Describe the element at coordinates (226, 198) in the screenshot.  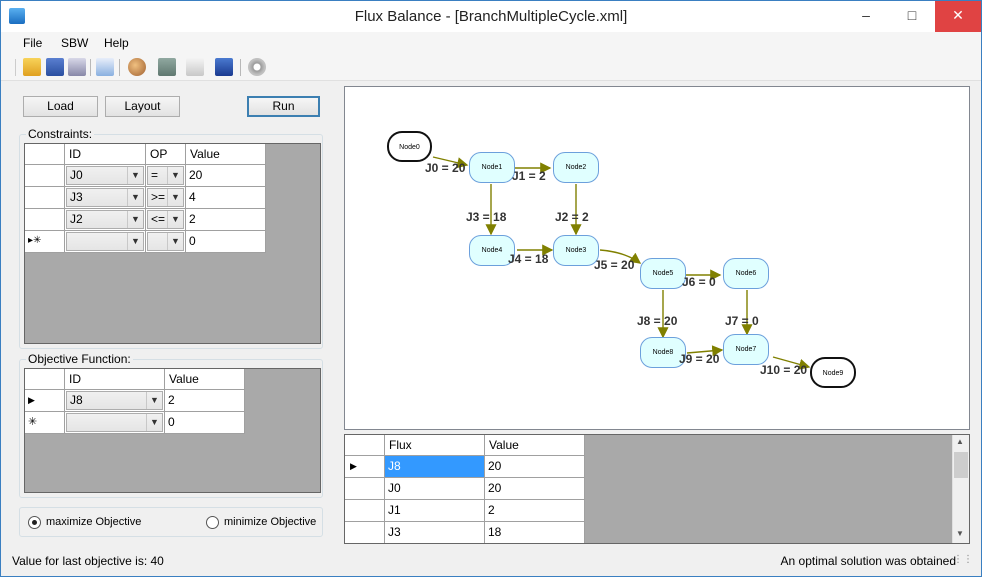
I see `value-cell: 4` at that location.